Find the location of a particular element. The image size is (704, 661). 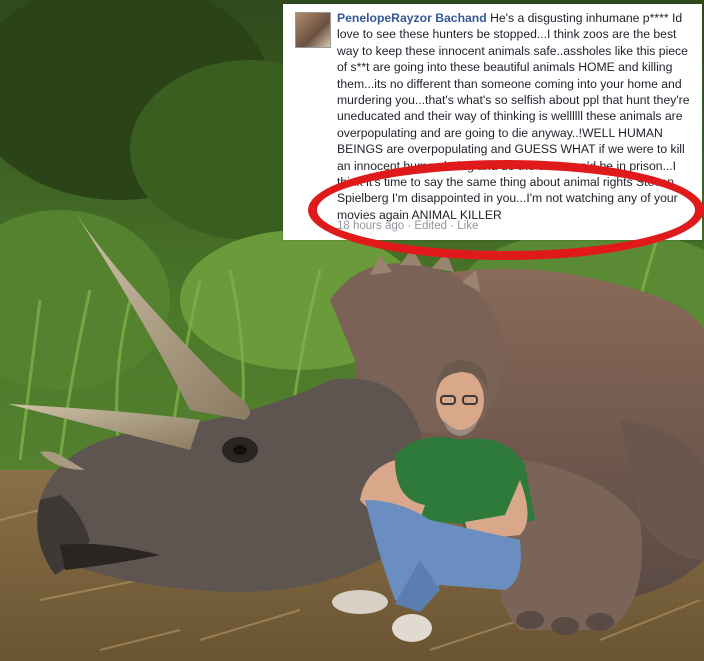

comment-meta: 18 hours ago · Edited · Like is located at coordinates (407, 226).